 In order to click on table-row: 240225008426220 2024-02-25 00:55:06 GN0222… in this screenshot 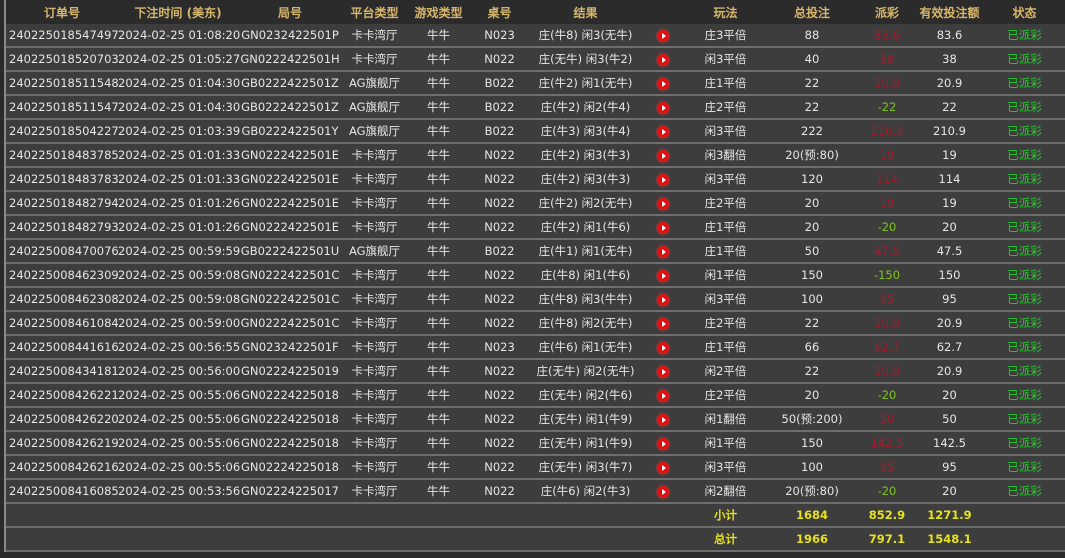, I will do `click(535, 419)`.